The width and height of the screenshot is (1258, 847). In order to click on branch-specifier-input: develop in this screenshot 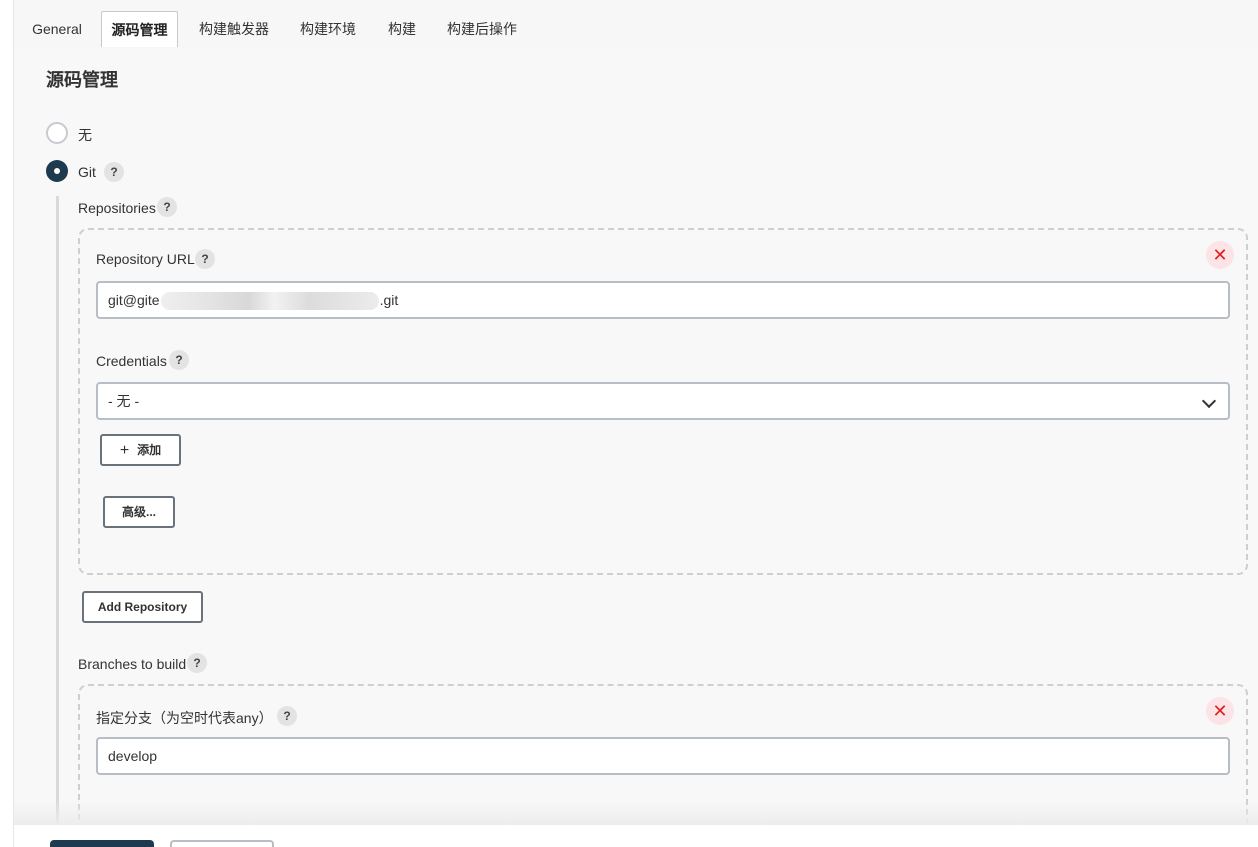, I will do `click(663, 756)`.